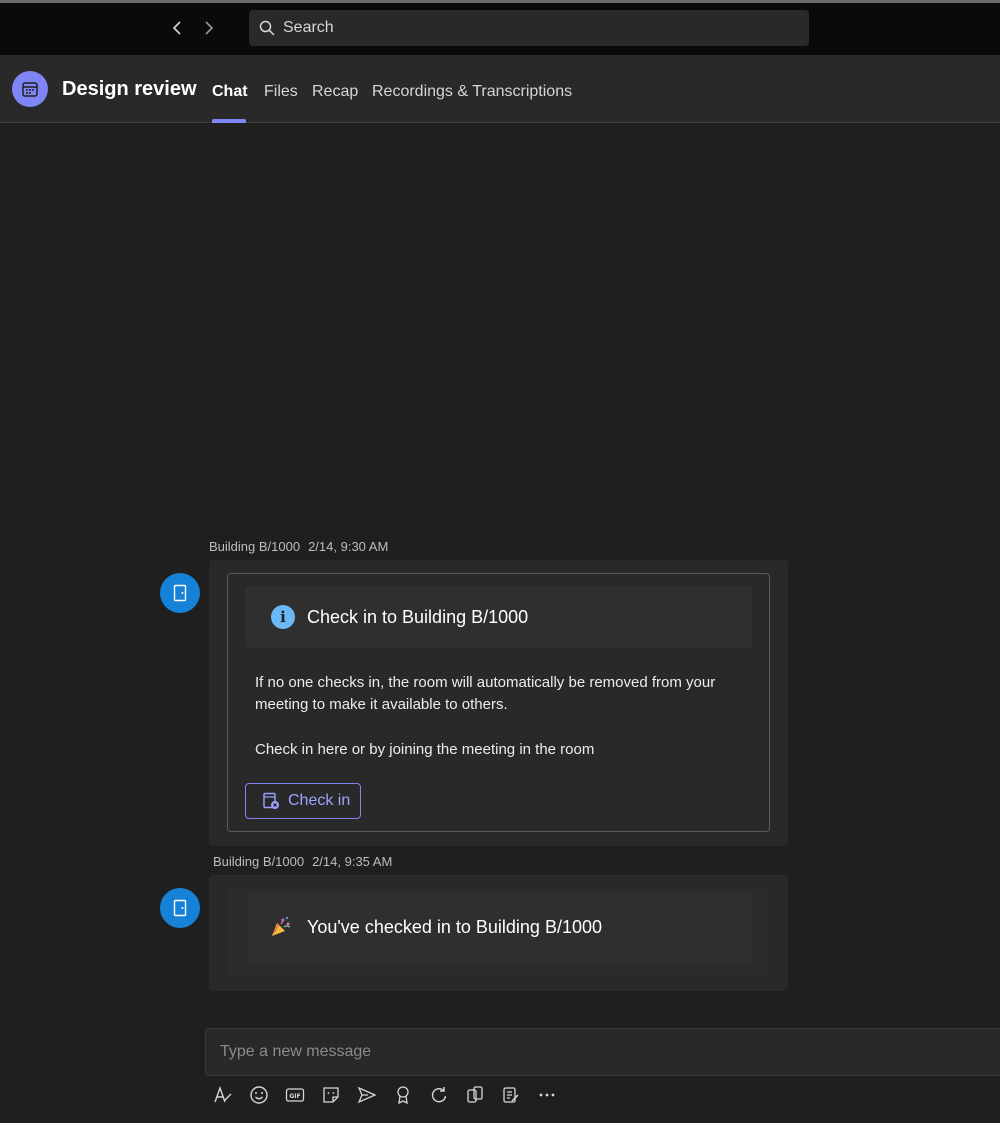 The height and width of the screenshot is (1123, 1000). I want to click on message-compose-box: Type a new message, so click(602, 1052).